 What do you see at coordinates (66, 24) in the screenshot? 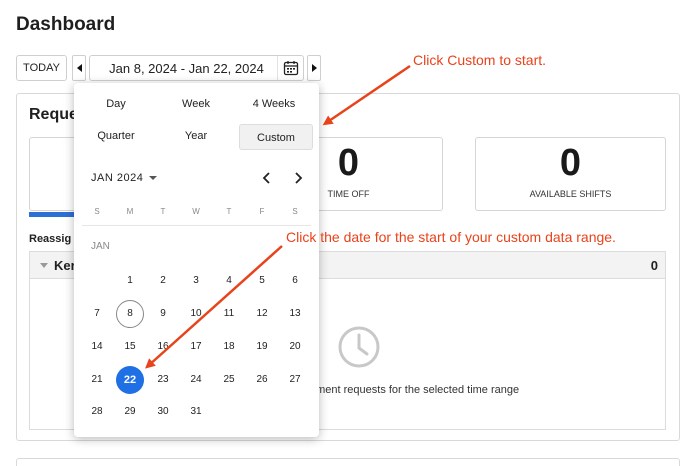
I see `page-title: Dashboard` at bounding box center [66, 24].